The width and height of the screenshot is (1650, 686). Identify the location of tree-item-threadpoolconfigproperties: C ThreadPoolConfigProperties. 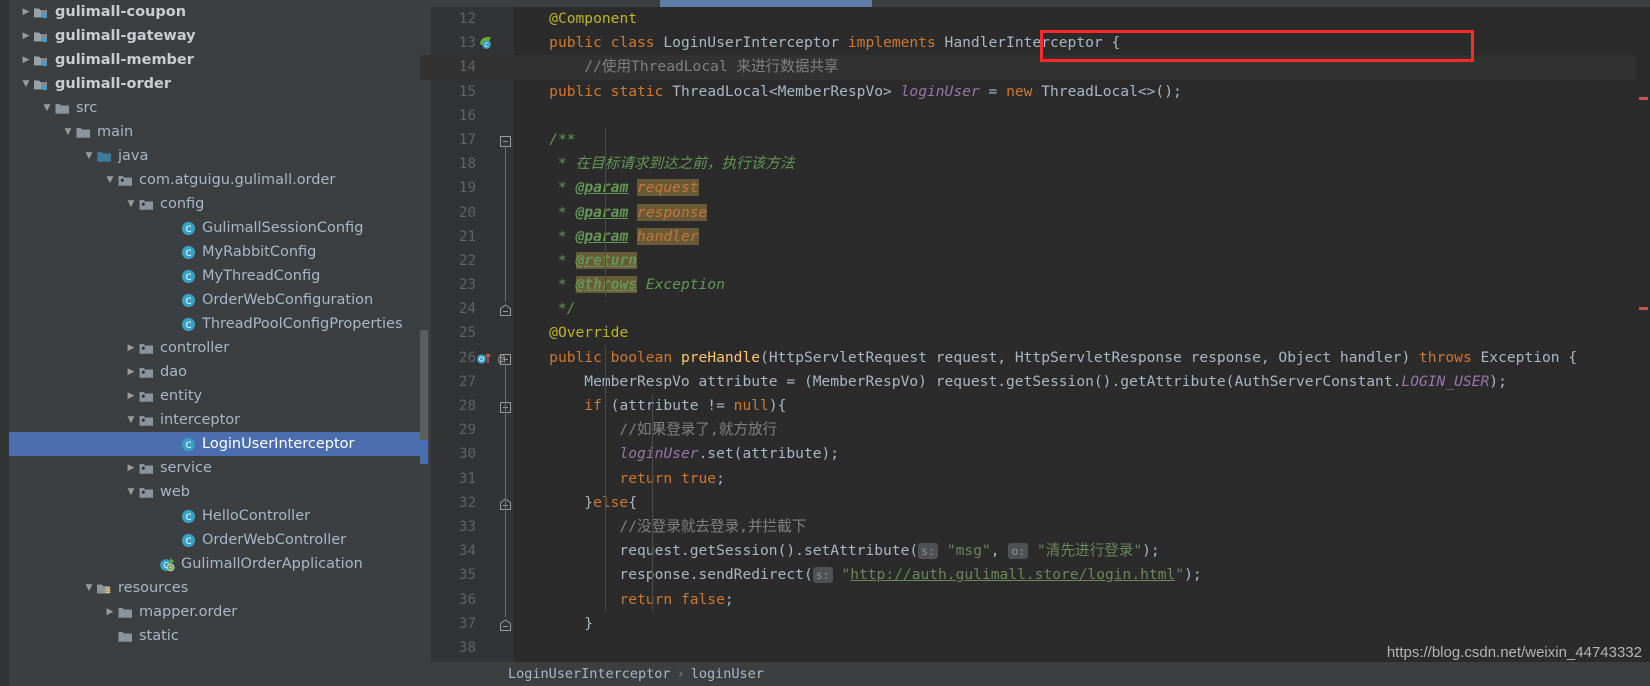
(214, 324).